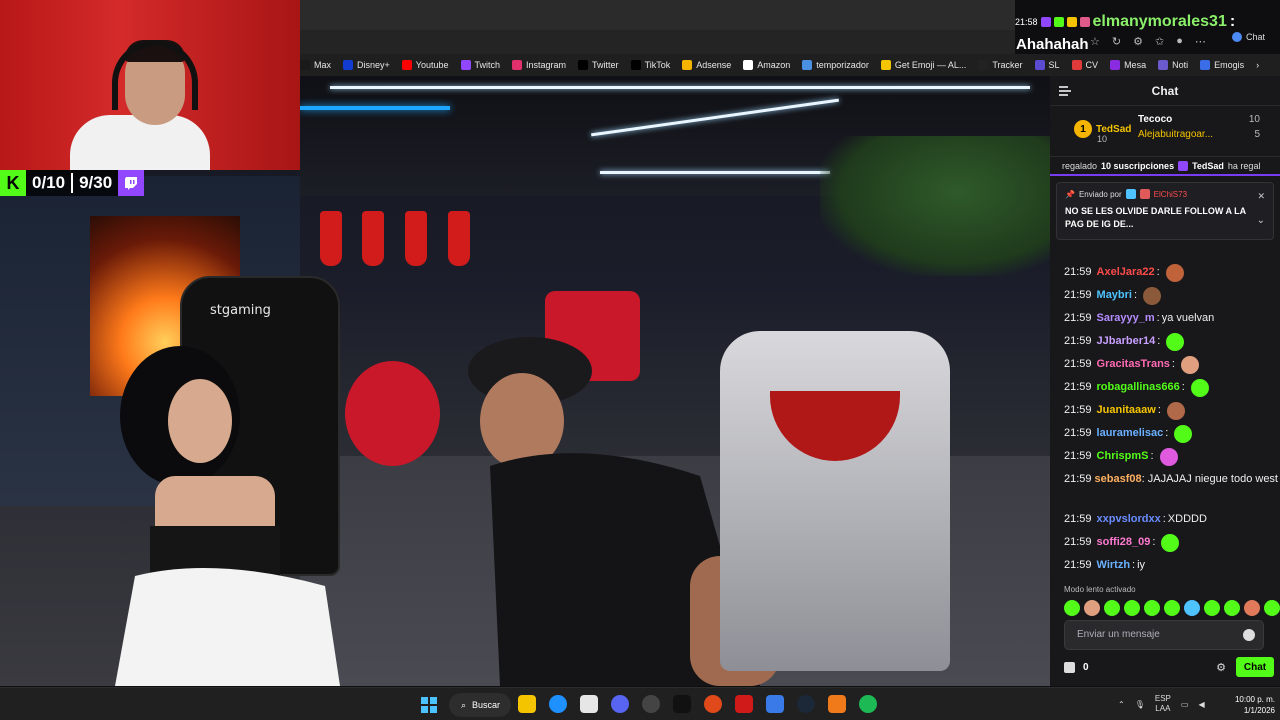  What do you see at coordinates (1047, 65) in the screenshot?
I see `bookmark-item: SL` at bounding box center [1047, 65].